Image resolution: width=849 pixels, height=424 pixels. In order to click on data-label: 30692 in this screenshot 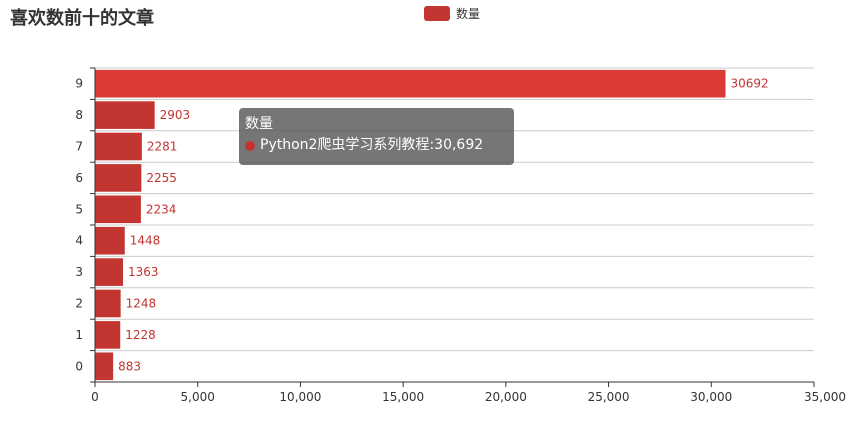, I will do `click(750, 84)`.